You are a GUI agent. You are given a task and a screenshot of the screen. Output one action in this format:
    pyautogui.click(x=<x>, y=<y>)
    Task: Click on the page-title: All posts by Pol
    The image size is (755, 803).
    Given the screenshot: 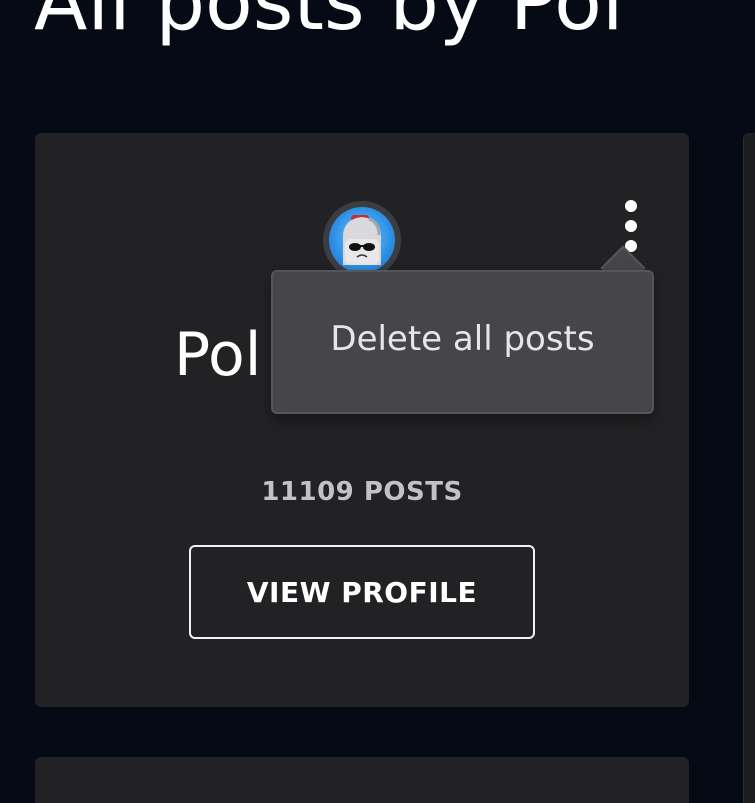 What is the action you would take?
    pyautogui.click(x=329, y=24)
    